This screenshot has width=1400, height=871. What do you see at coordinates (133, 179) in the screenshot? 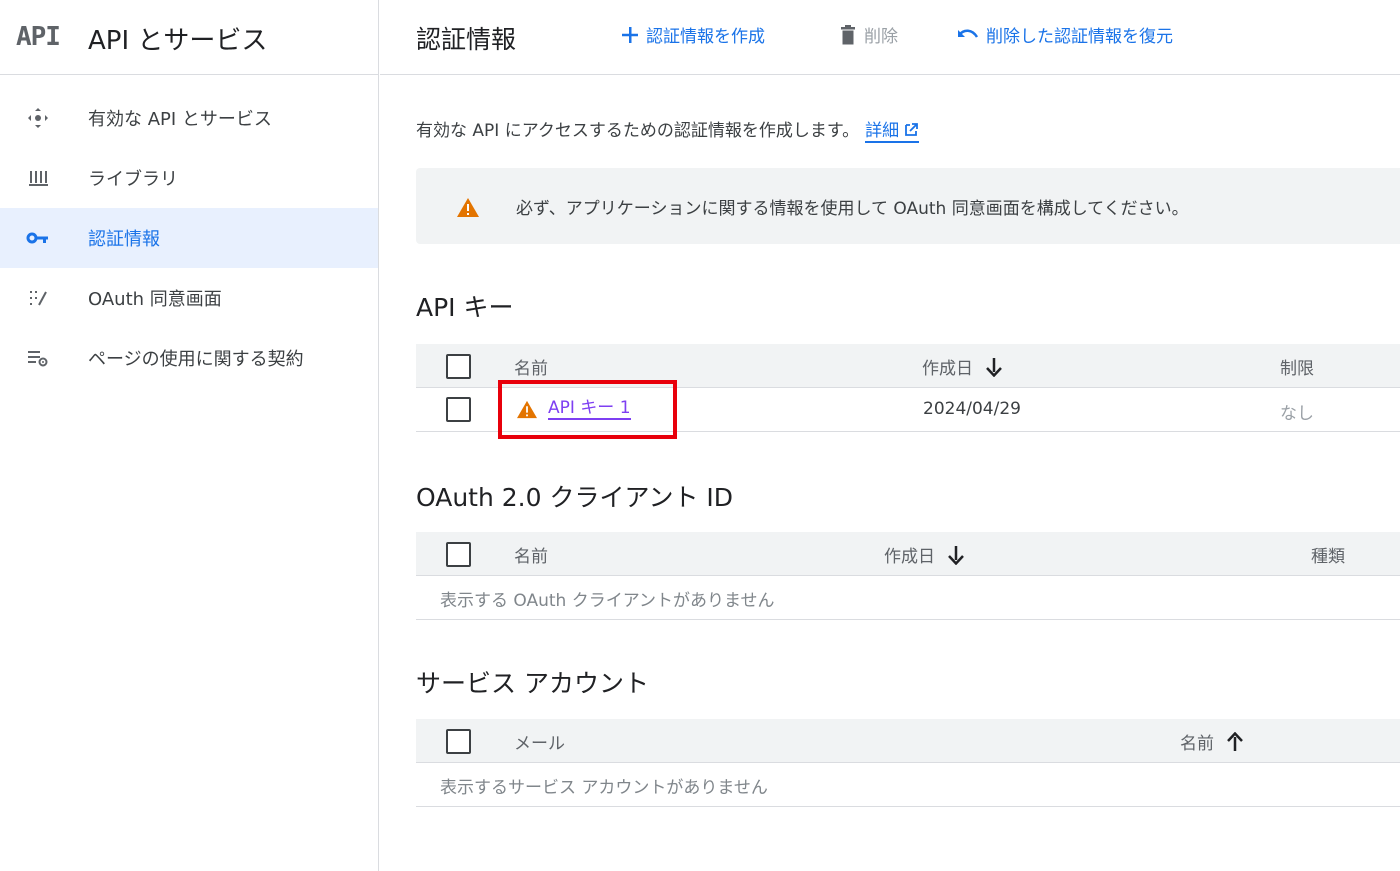
I see `sidebar-item-label: ライブラリ` at bounding box center [133, 179].